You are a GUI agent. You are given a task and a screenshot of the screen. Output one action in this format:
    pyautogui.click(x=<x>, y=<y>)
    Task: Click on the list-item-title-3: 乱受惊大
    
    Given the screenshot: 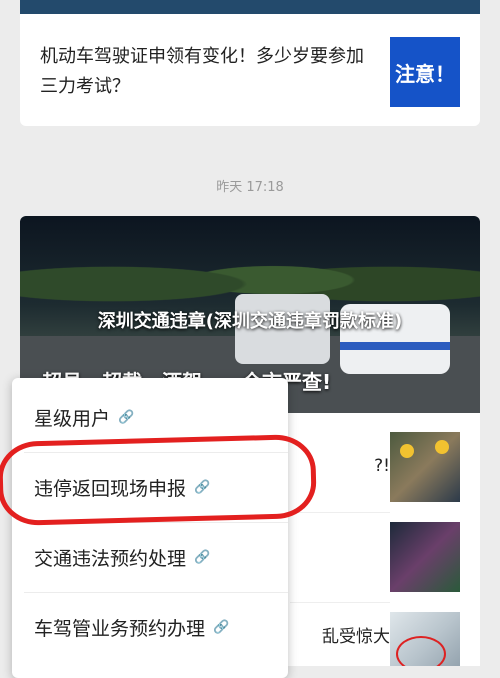 What is the action you would take?
    pyautogui.click(x=340, y=634)
    